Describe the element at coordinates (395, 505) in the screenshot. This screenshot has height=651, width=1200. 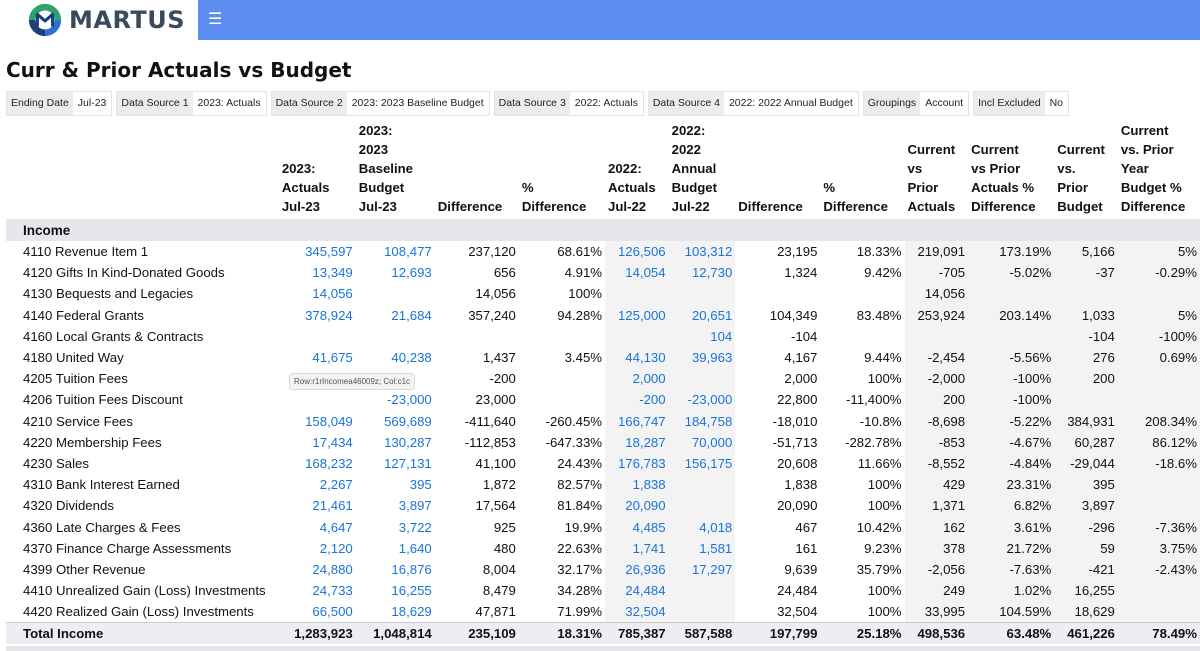
I see `drilldown-link: 3,897` at that location.